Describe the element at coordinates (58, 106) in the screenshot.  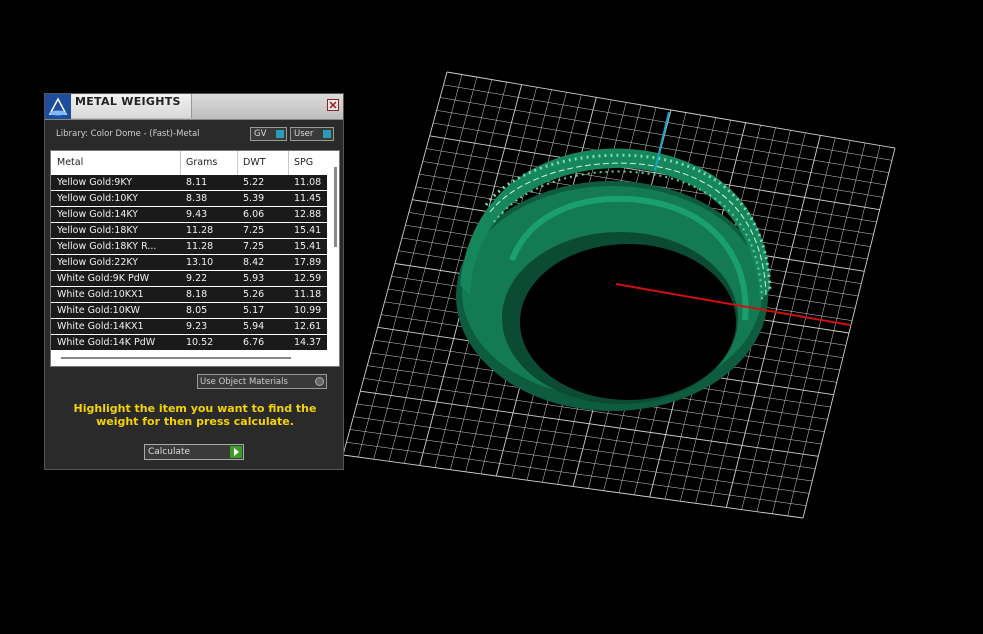
I see `app-logo-icon` at that location.